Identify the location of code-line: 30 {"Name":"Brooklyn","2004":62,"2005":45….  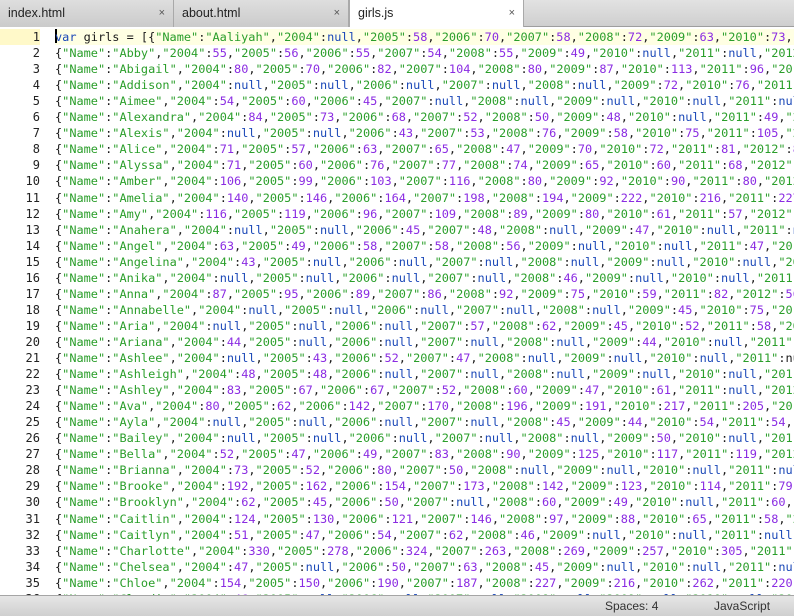
(397, 502).